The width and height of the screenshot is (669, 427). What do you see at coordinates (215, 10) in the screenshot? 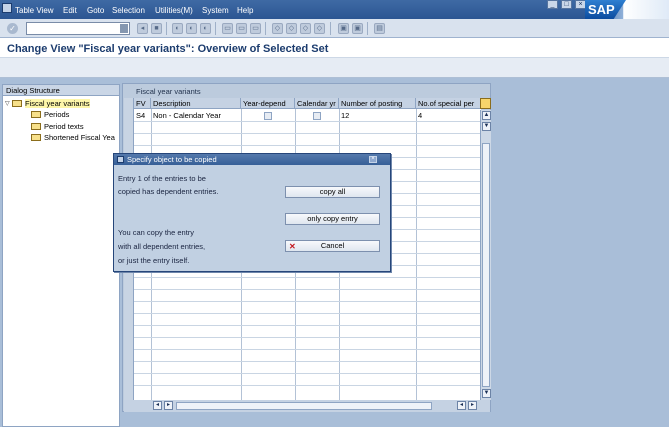
I see `menu-system: System` at bounding box center [215, 10].